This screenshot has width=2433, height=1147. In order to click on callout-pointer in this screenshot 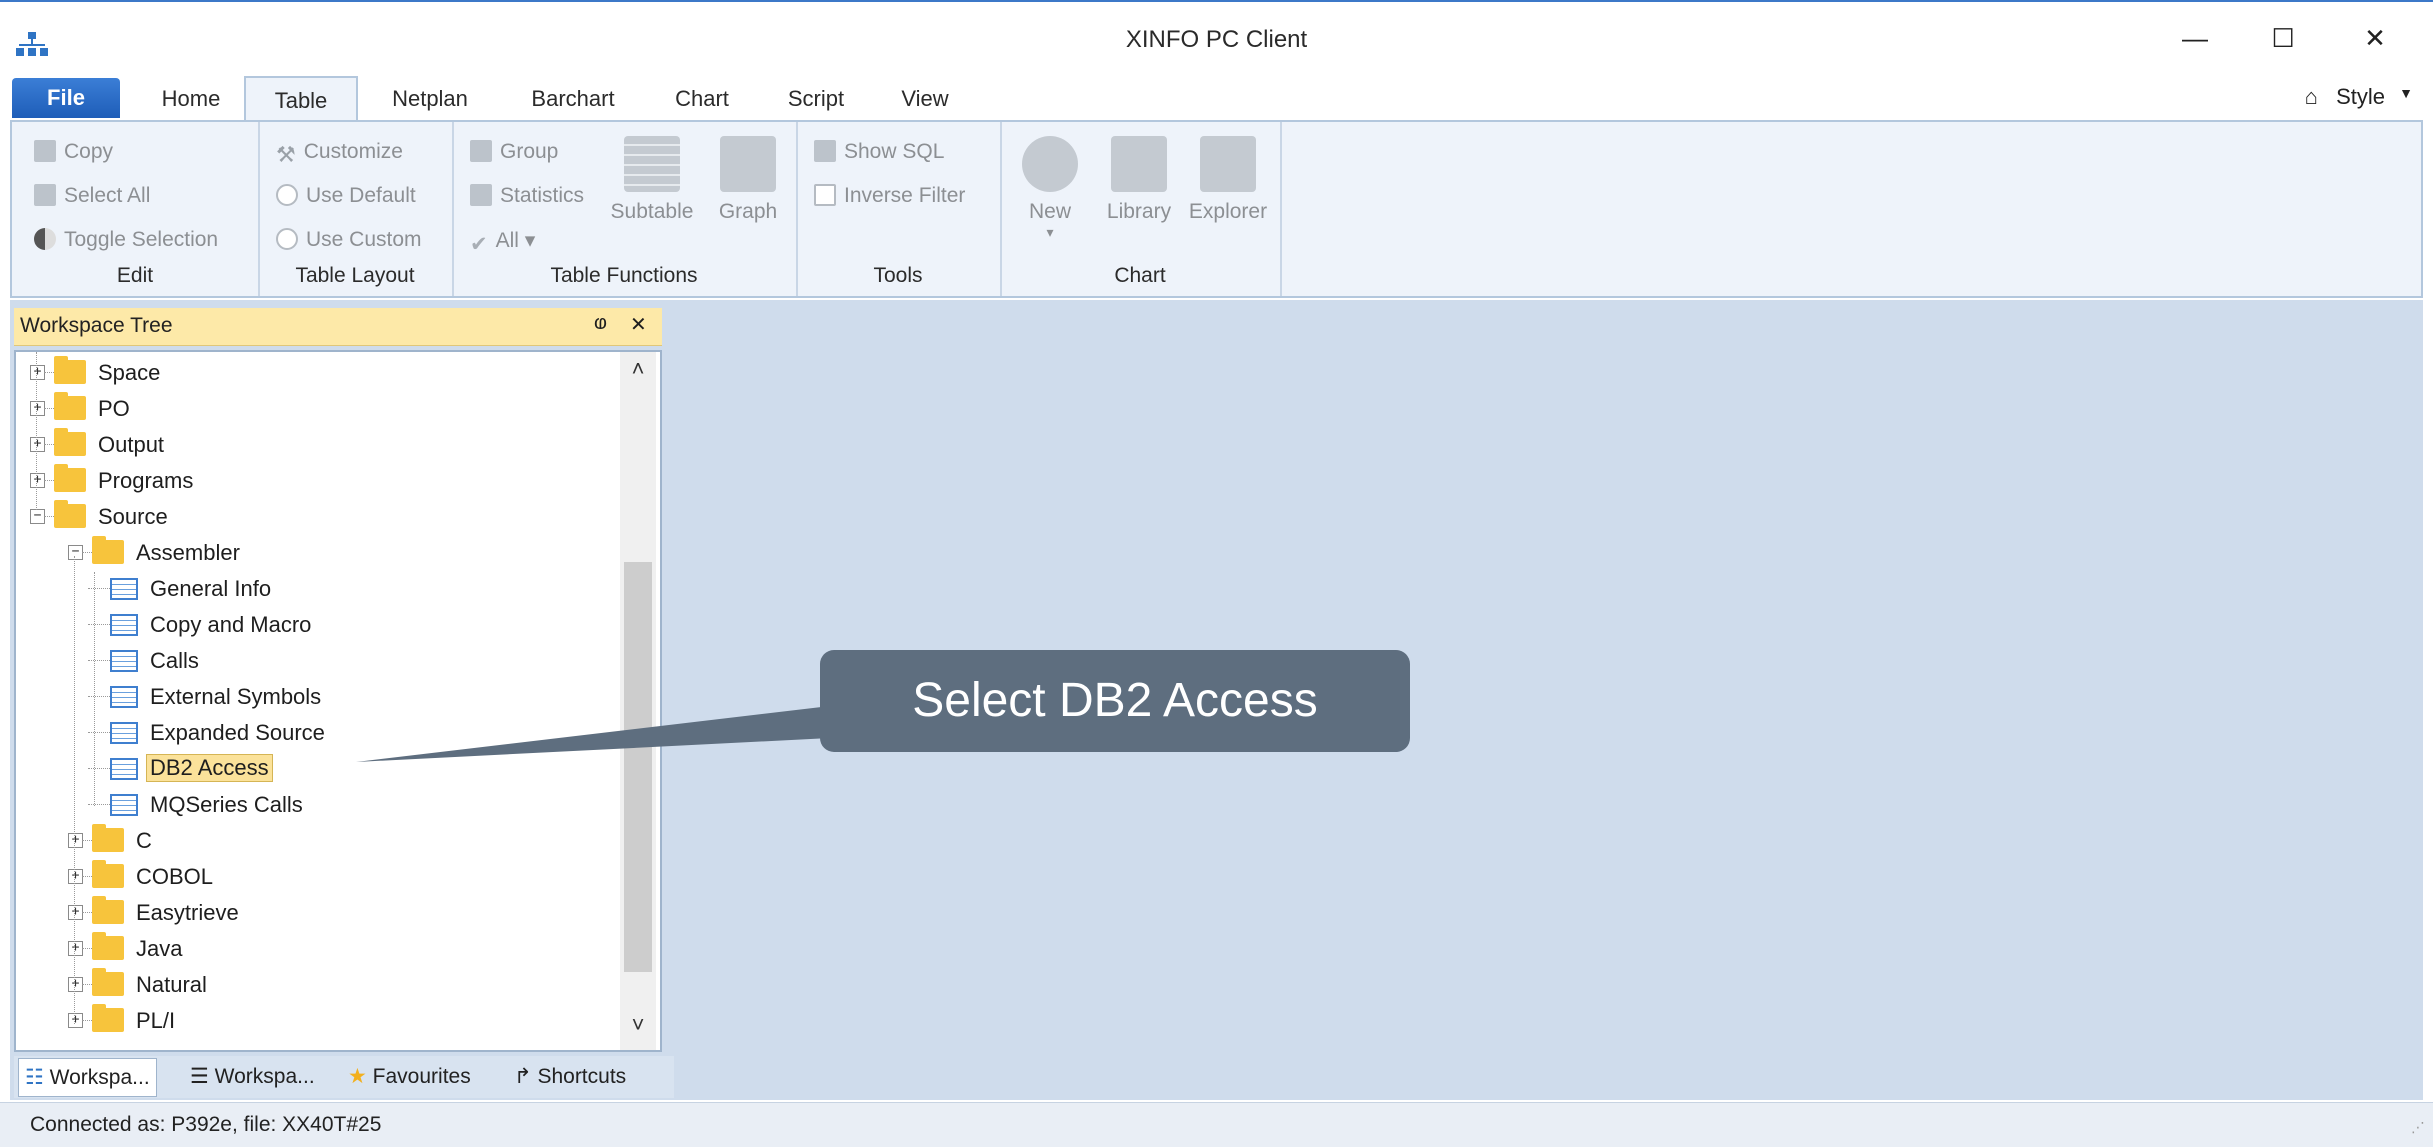, I will do `click(593, 734)`.